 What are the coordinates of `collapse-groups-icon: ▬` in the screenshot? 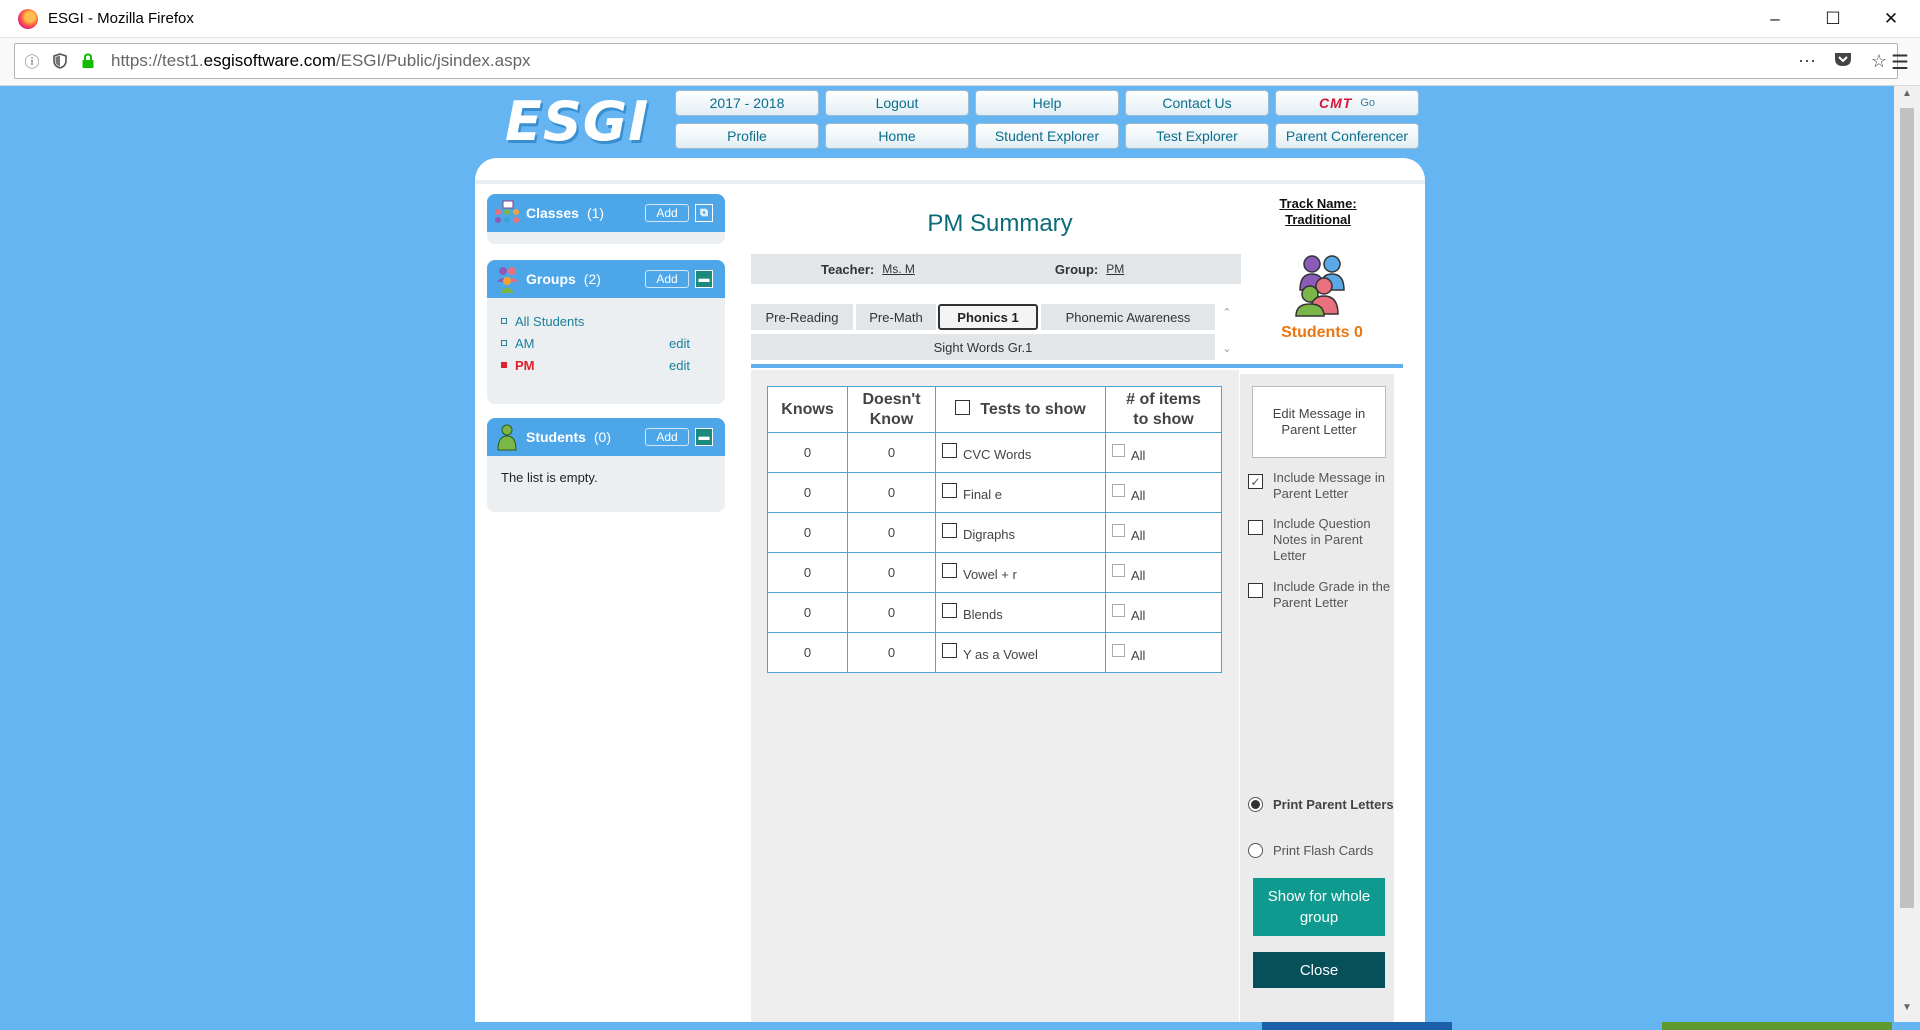 It's located at (704, 279).